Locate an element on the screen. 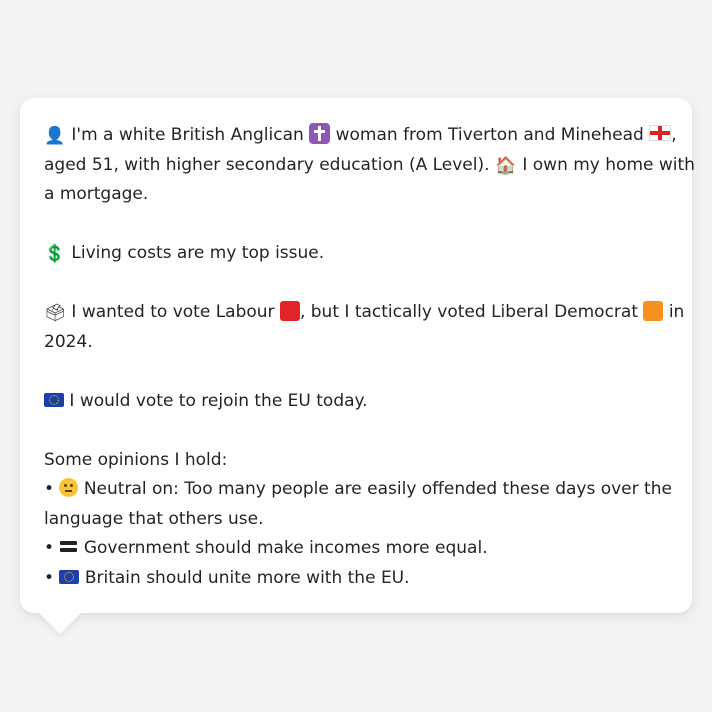 The height and width of the screenshot is (712, 712). england-flag-icon is located at coordinates (660, 133).